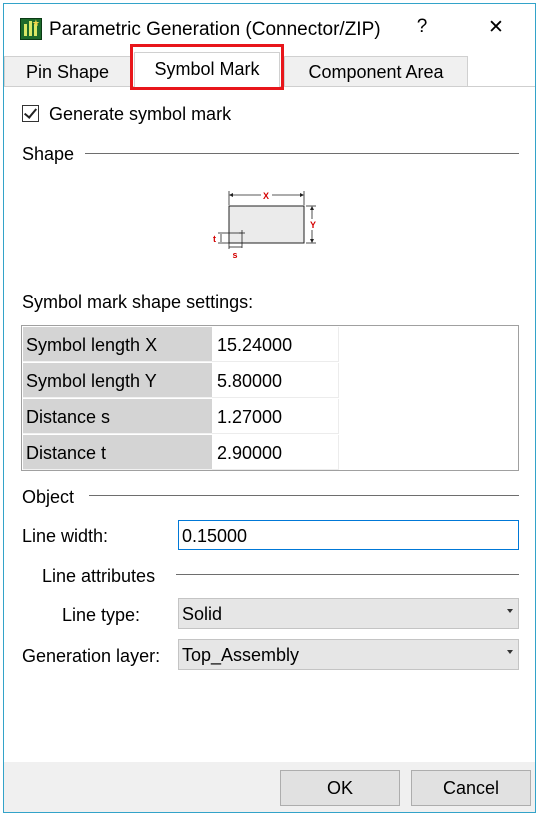  I want to click on line-attributes-title: Line attributes, so click(99, 576).